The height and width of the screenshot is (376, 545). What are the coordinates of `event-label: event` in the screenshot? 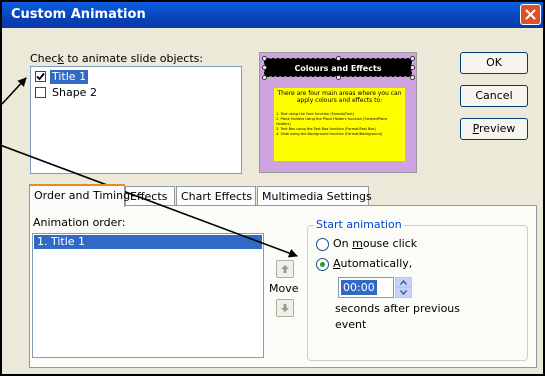 It's located at (351, 324).